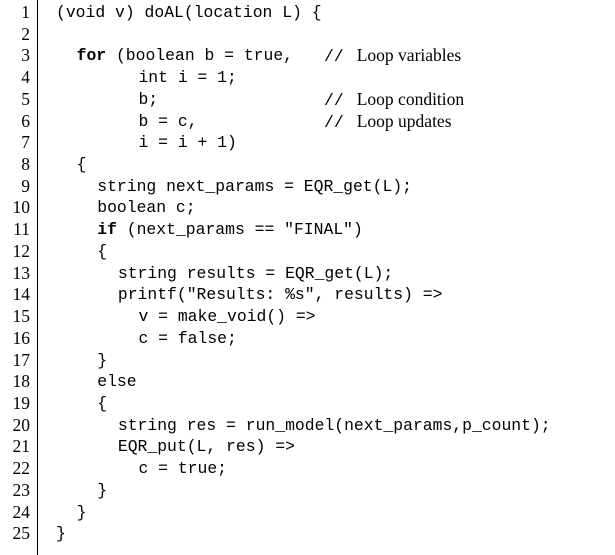 The height and width of the screenshot is (555, 615). I want to click on line-number: 8, so click(25, 164).